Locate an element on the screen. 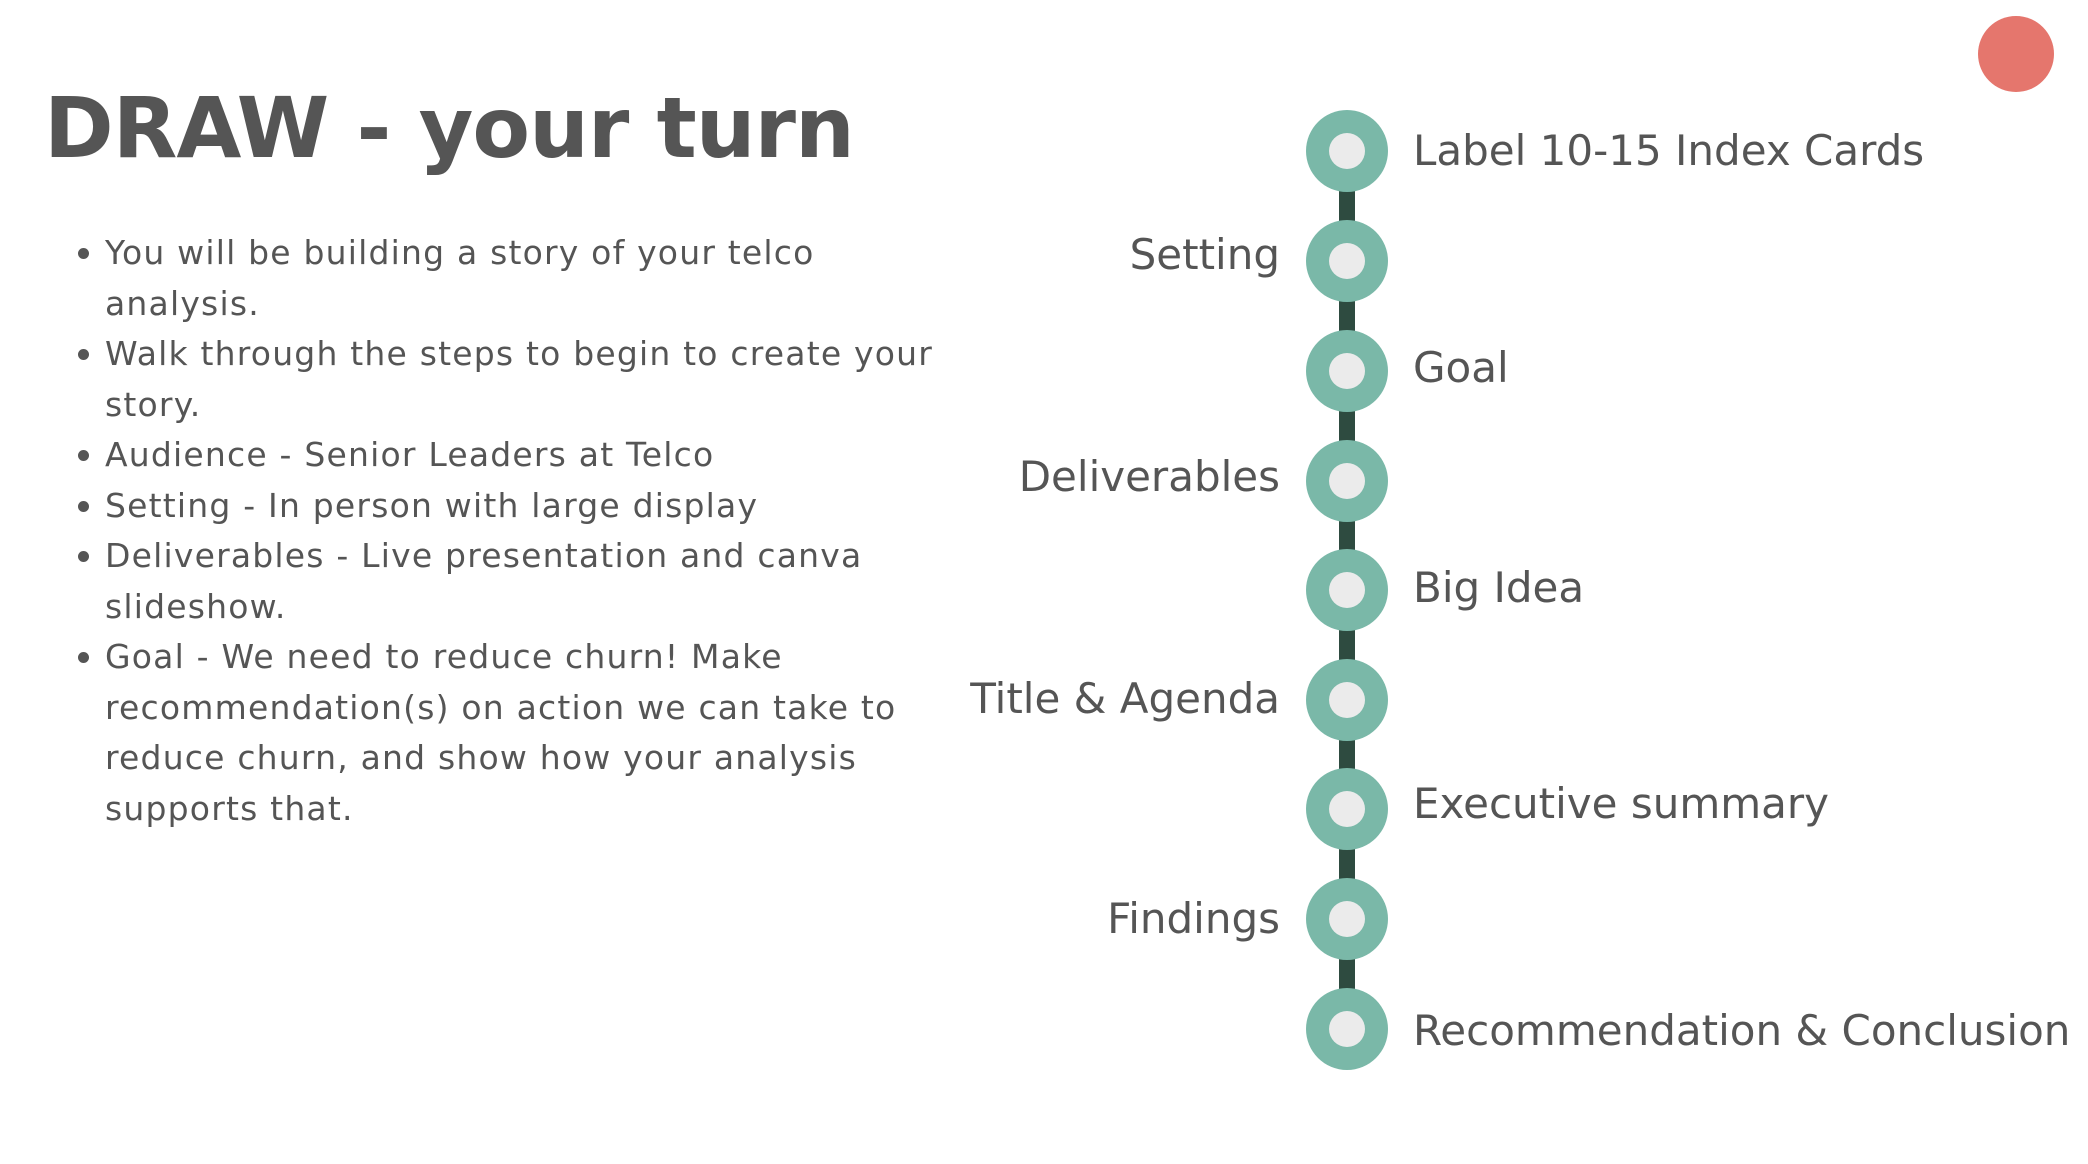  timeline-label-index-cards: Label 10-15 Index Cards is located at coordinates (1669, 150).